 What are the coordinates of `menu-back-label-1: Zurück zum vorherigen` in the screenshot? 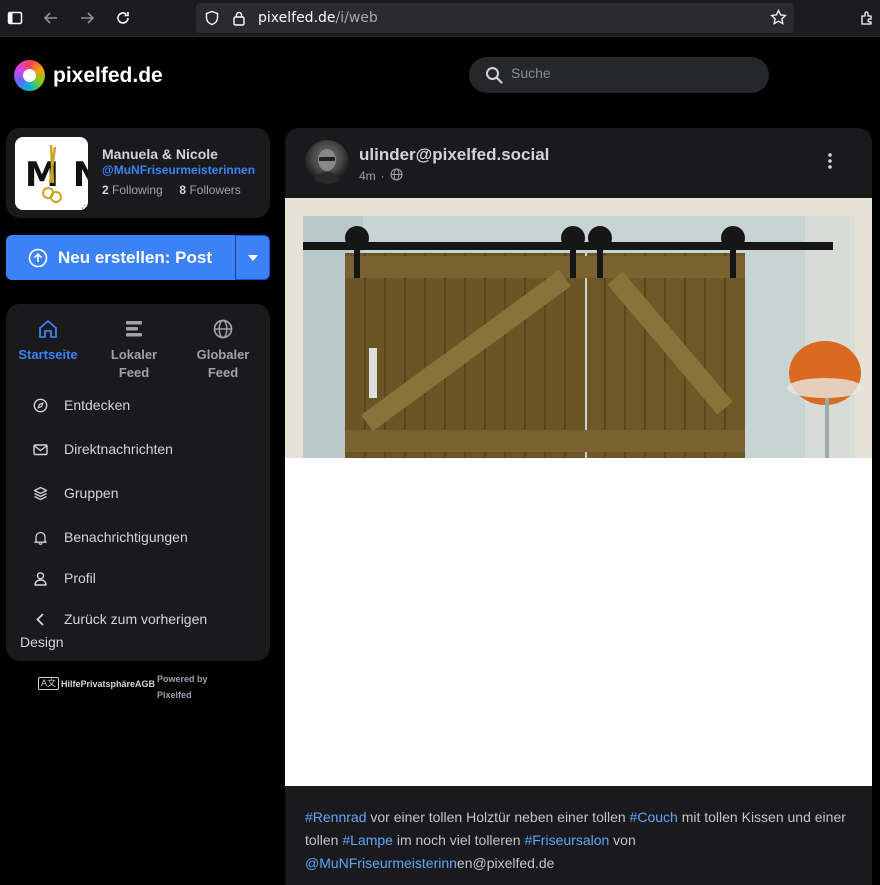 It's located at (136, 619).